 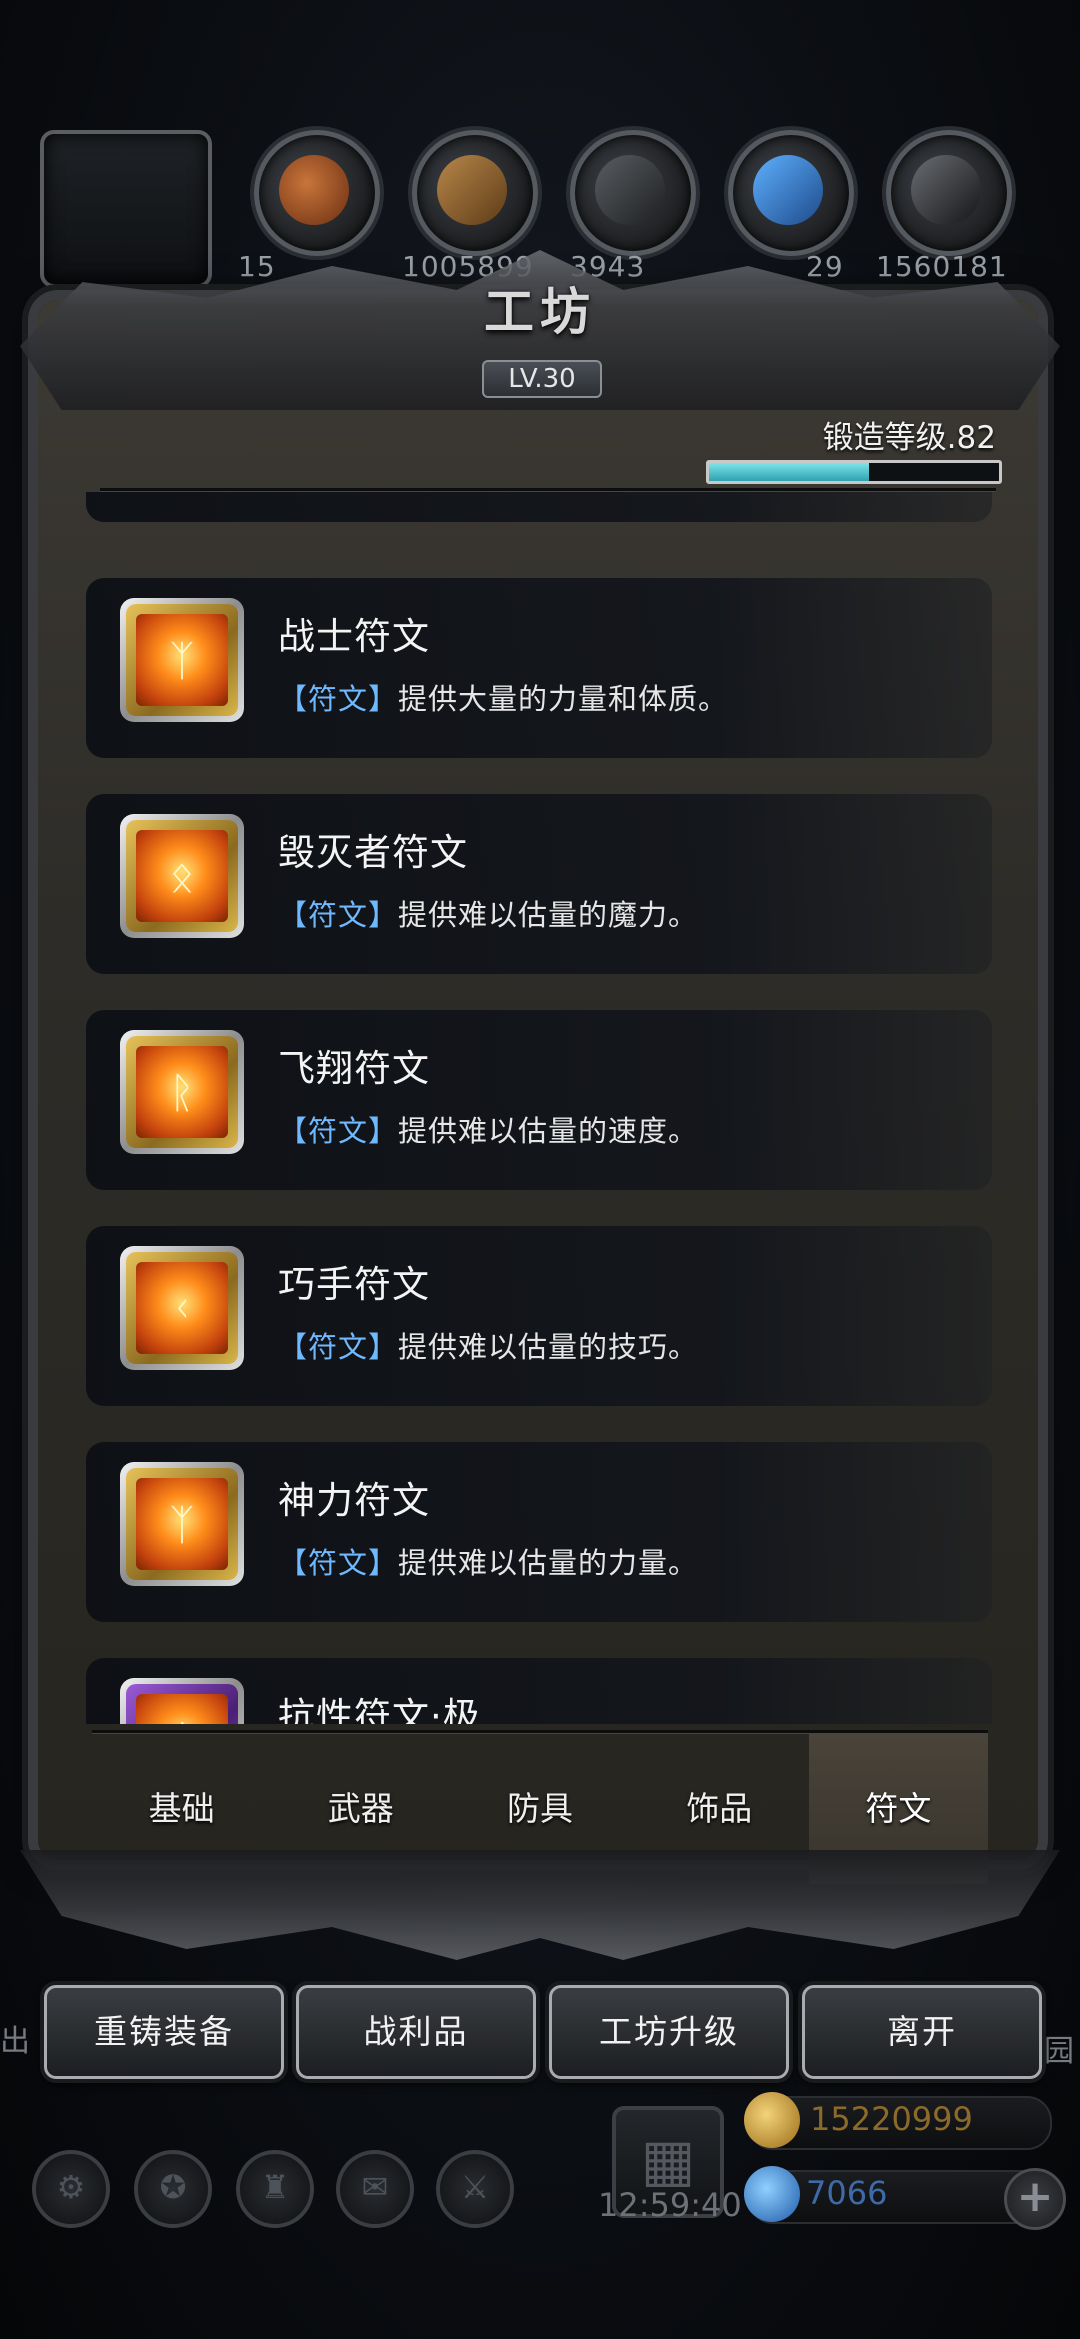 I want to click on list-top-divider, so click(x=548, y=489).